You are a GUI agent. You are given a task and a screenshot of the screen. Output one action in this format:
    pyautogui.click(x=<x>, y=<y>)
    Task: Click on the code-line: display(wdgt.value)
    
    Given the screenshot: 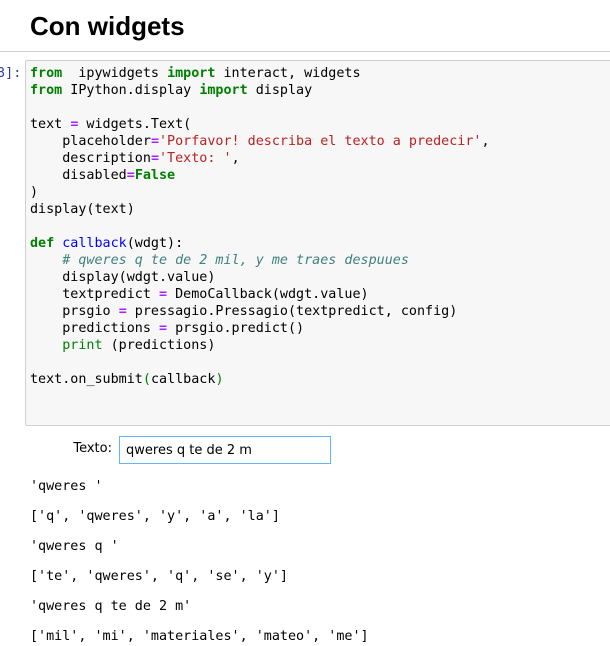 What is the action you would take?
    pyautogui.click(x=123, y=277)
    